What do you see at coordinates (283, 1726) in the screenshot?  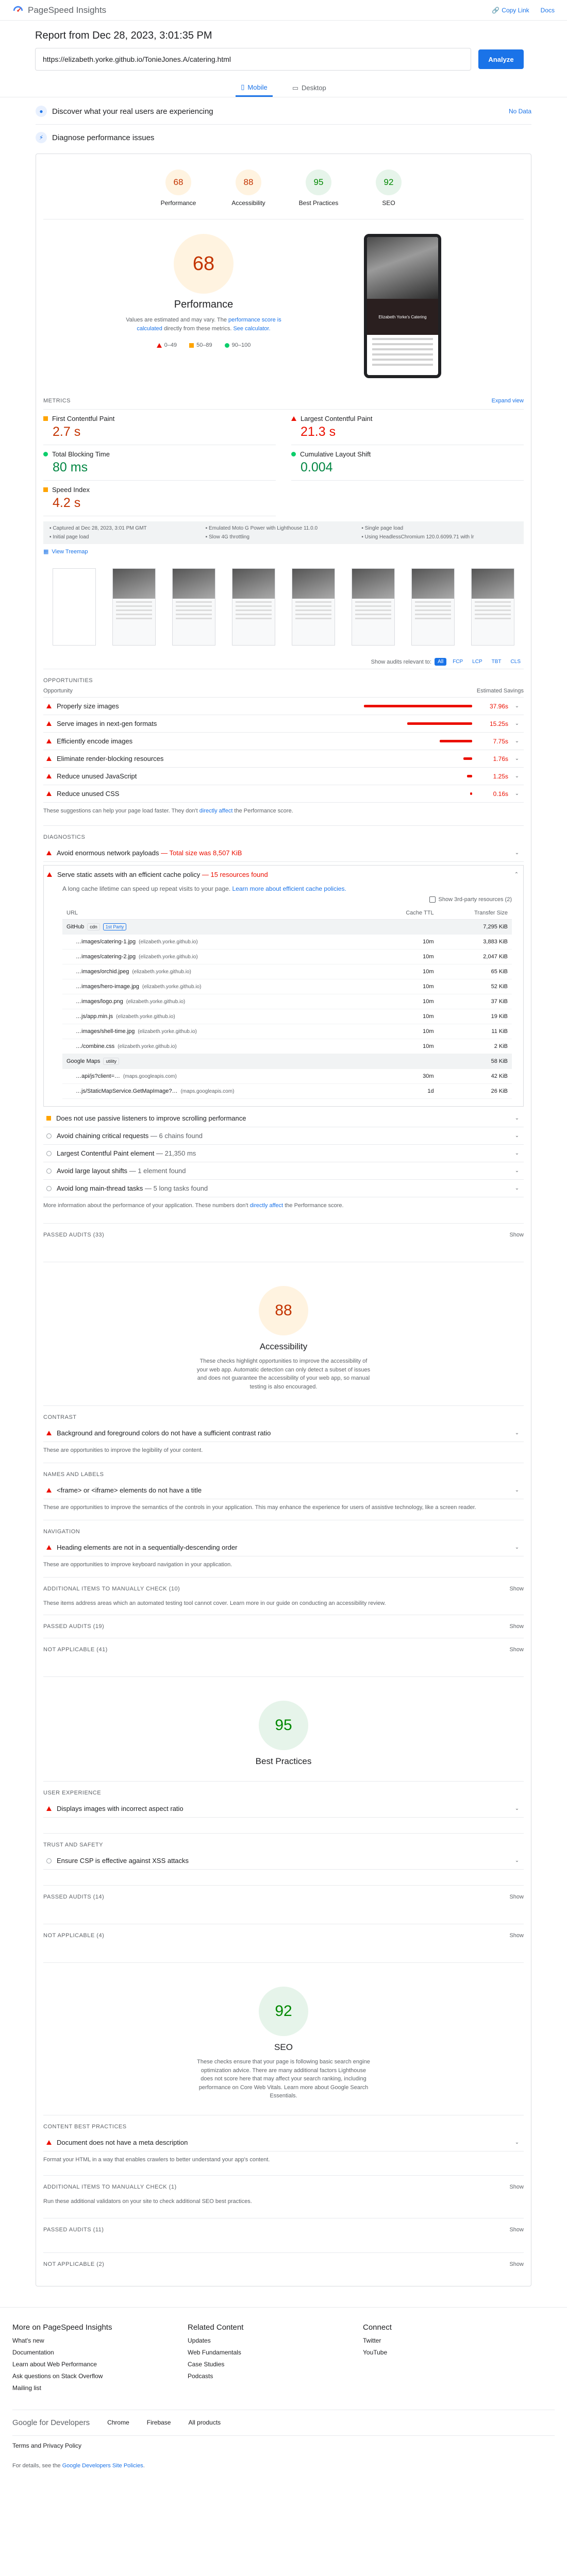 I see `best-practices-gauge: 95` at bounding box center [283, 1726].